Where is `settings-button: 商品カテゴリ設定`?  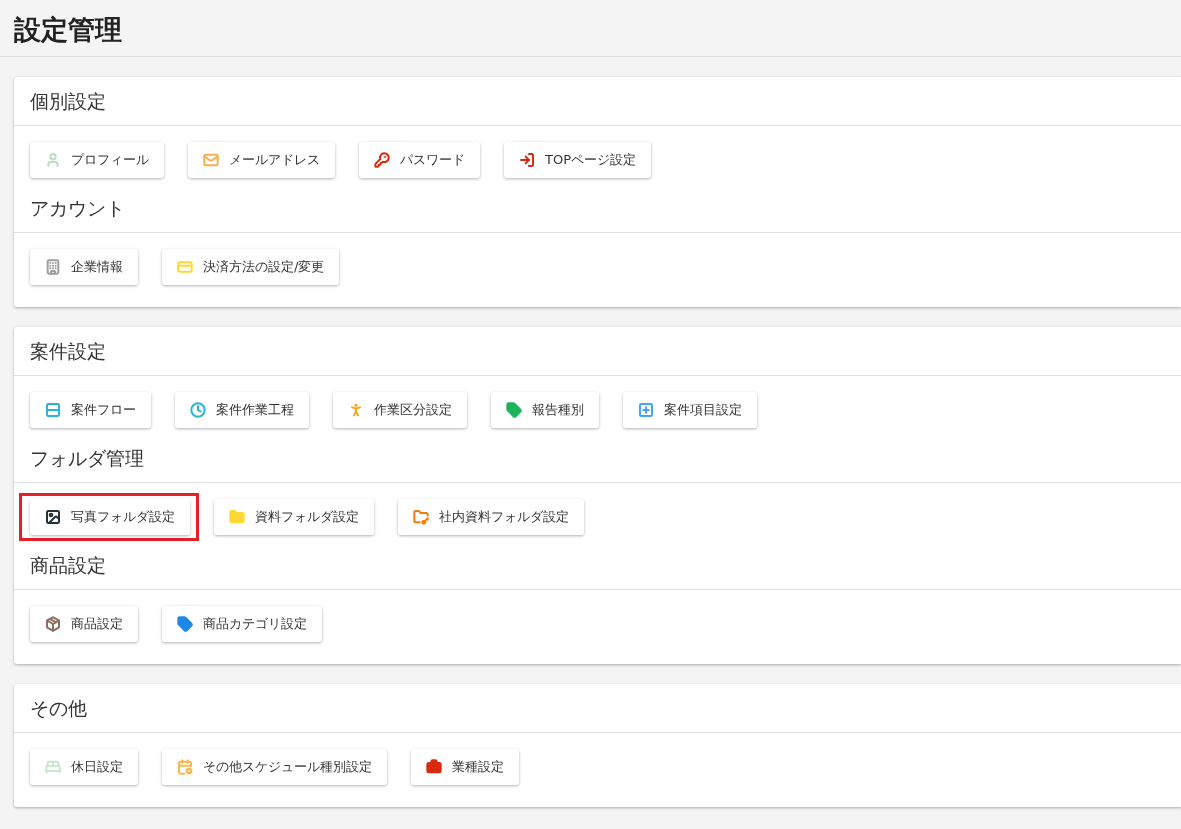 settings-button: 商品カテゴリ設定 is located at coordinates (242, 624).